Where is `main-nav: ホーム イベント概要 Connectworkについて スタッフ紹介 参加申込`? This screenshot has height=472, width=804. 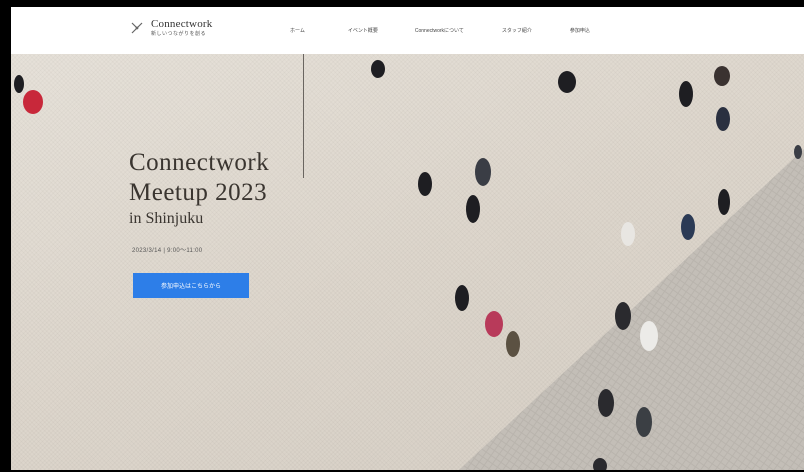
main-nav: ホーム イベント概要 Connectworkについて スタッフ紹介 参加申込 is located at coordinates (440, 30).